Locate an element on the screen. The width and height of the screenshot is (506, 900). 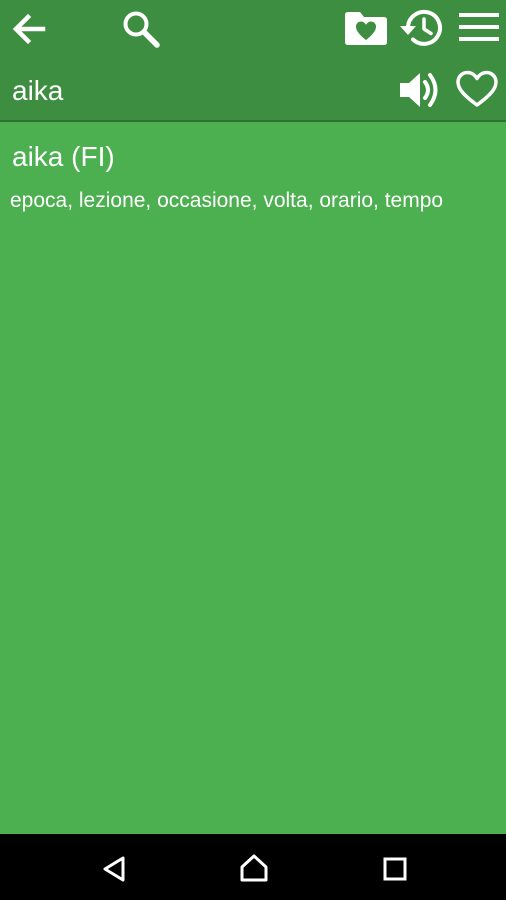
speaker-icon is located at coordinates (420, 90).